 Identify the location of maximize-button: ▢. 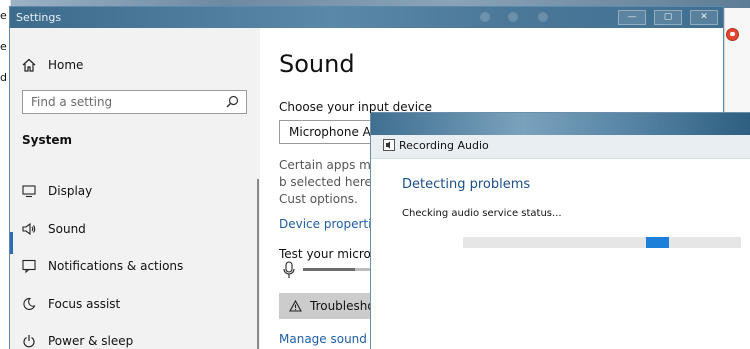
(668, 17).